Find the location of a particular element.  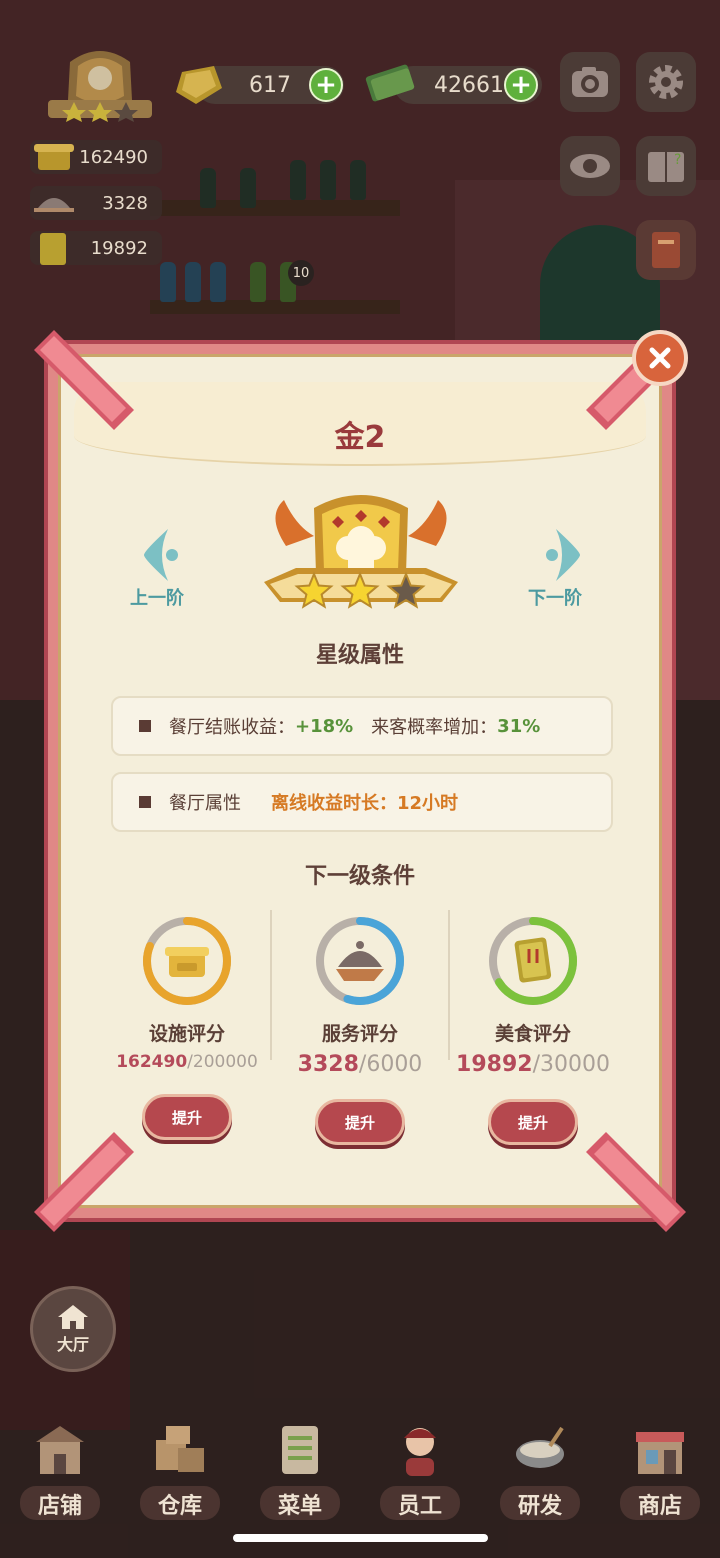

close-button is located at coordinates (660, 358).